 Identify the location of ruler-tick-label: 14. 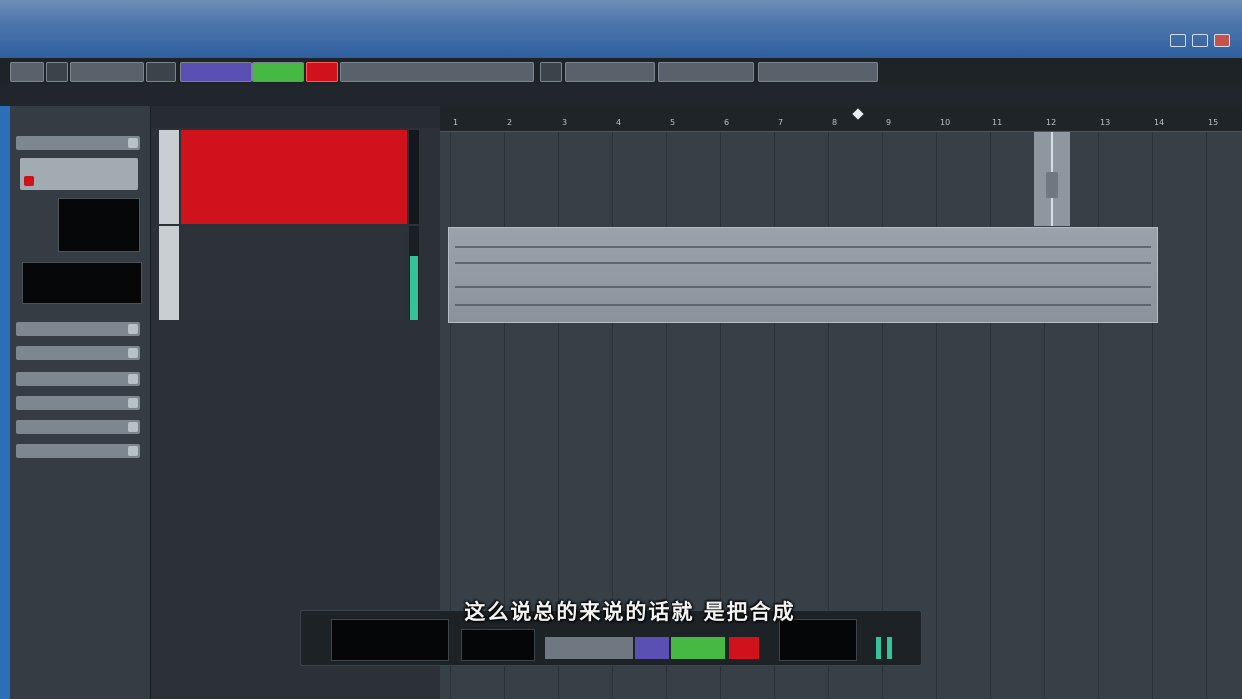
(1159, 122).